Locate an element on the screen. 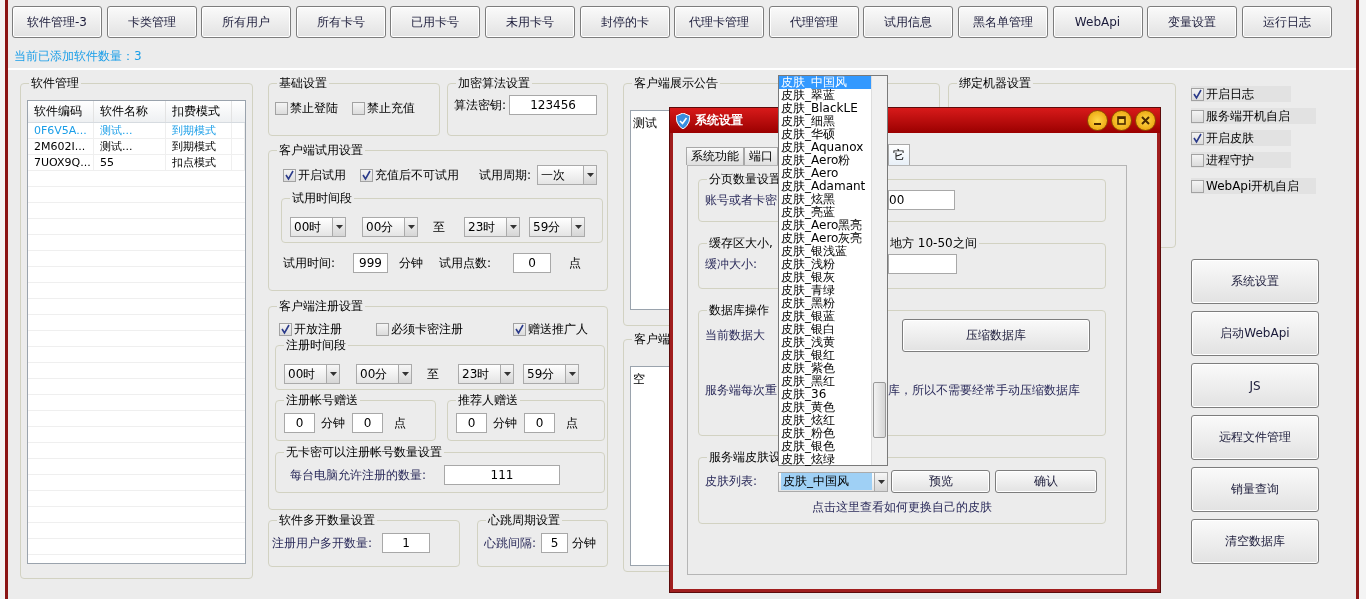 The width and height of the screenshot is (1366, 599). scrollbar is located at coordinates (879, 270).